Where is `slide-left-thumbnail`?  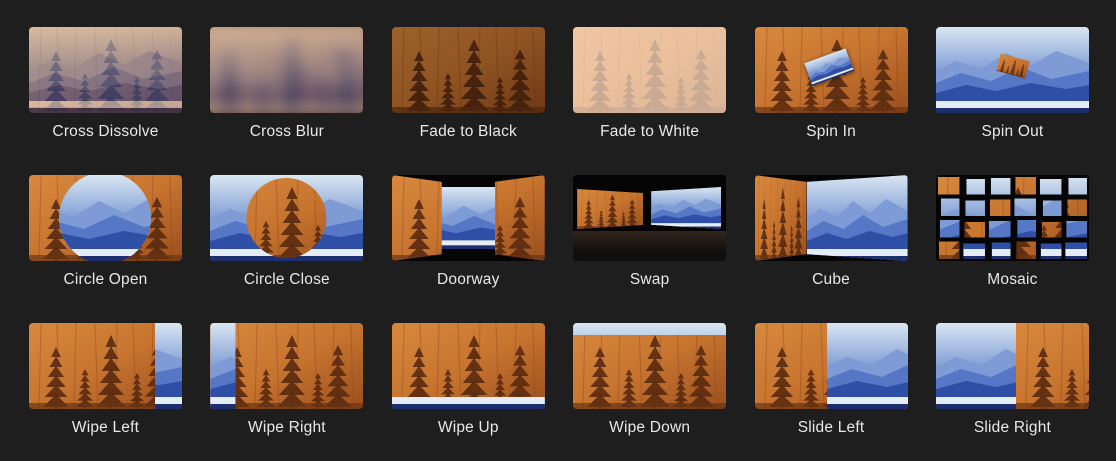 slide-left-thumbnail is located at coordinates (831, 366).